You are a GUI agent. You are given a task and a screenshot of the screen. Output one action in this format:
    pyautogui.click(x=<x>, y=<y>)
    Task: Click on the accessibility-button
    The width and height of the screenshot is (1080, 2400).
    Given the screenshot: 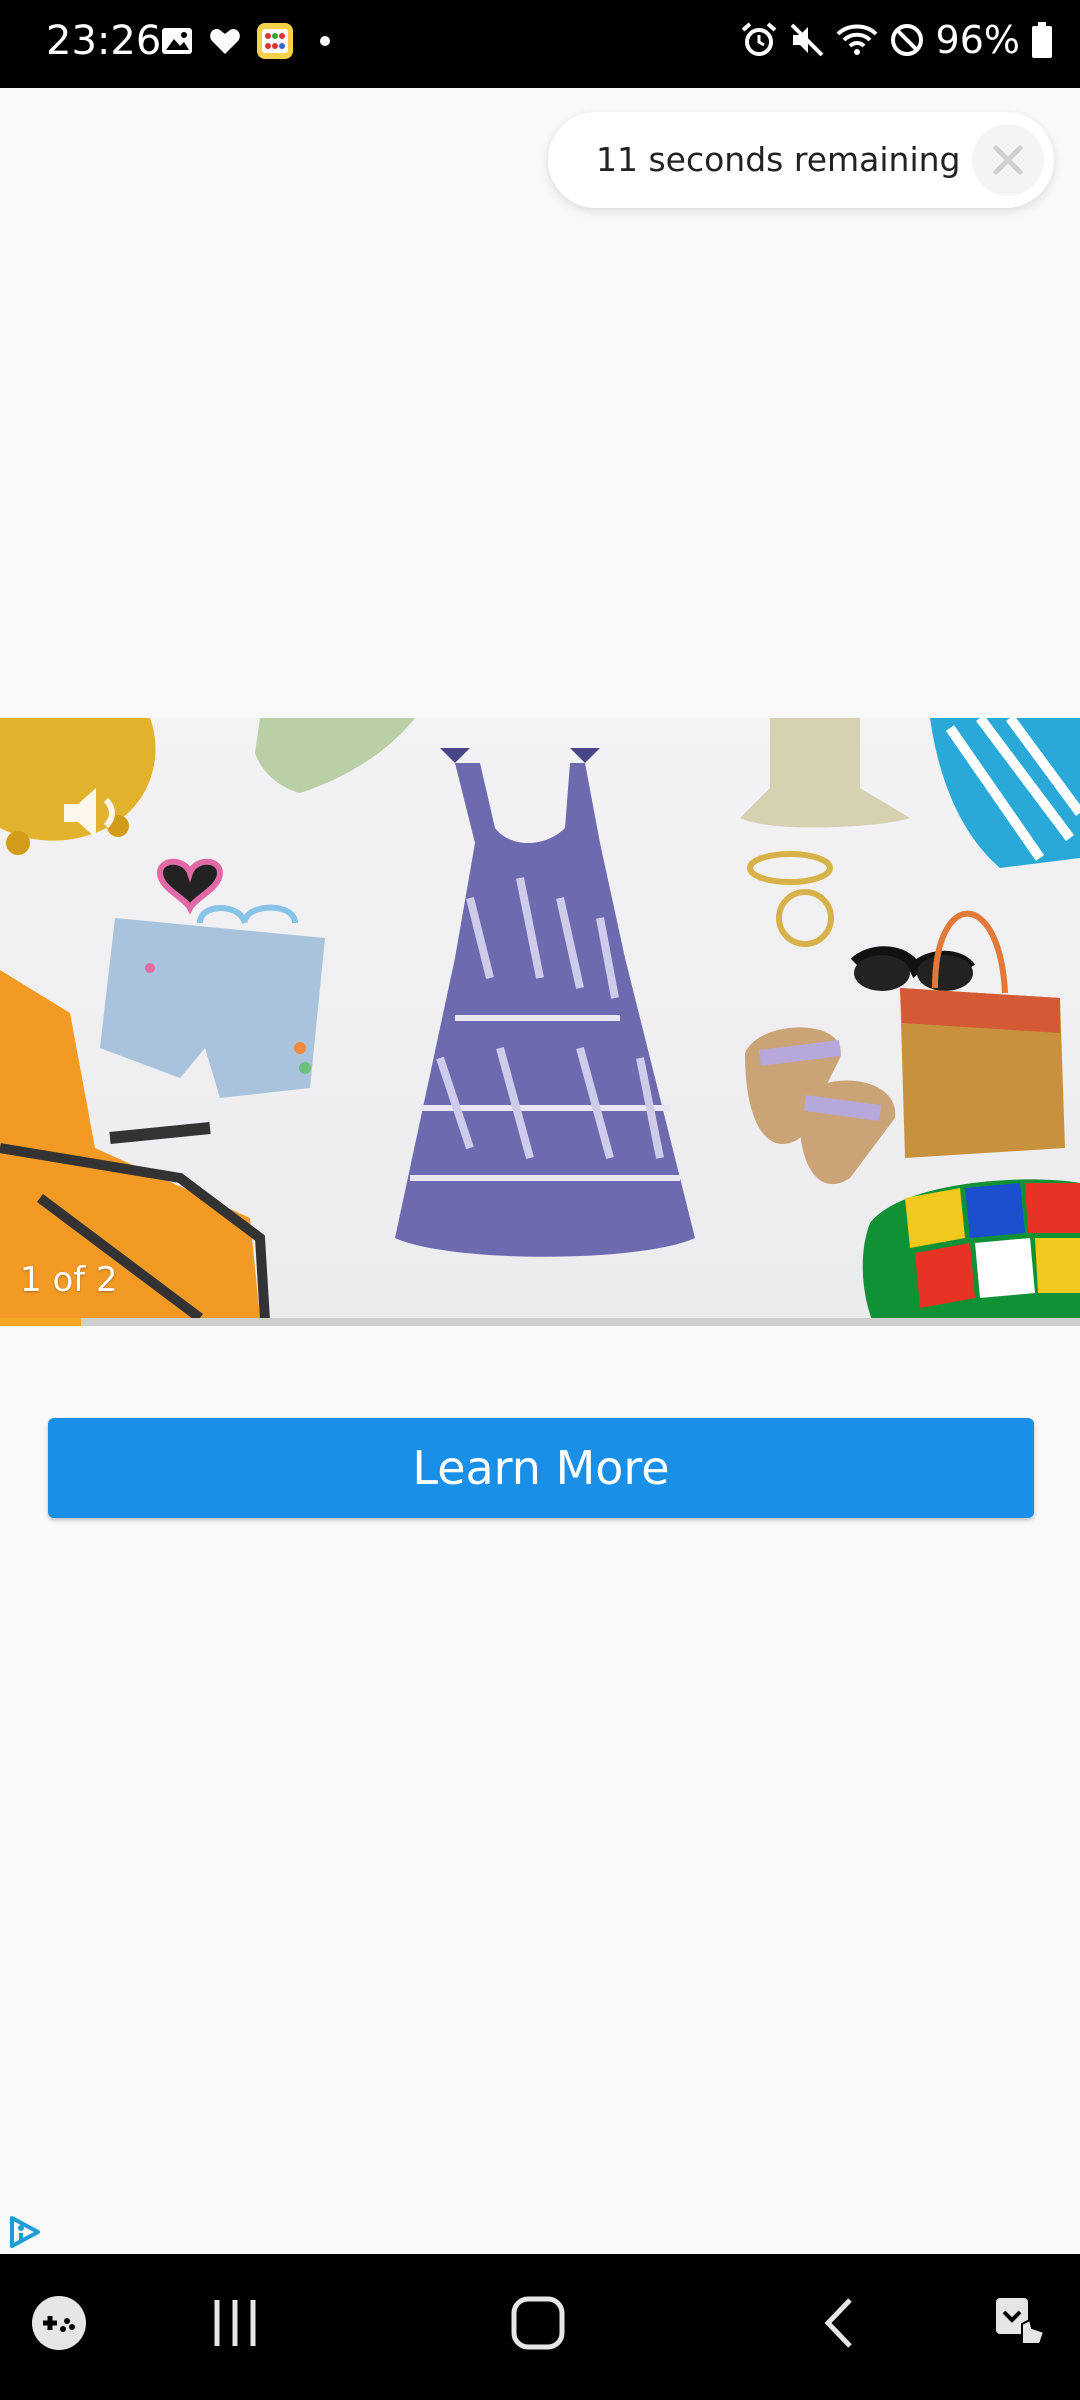 What is the action you would take?
    pyautogui.click(x=1020, y=2325)
    